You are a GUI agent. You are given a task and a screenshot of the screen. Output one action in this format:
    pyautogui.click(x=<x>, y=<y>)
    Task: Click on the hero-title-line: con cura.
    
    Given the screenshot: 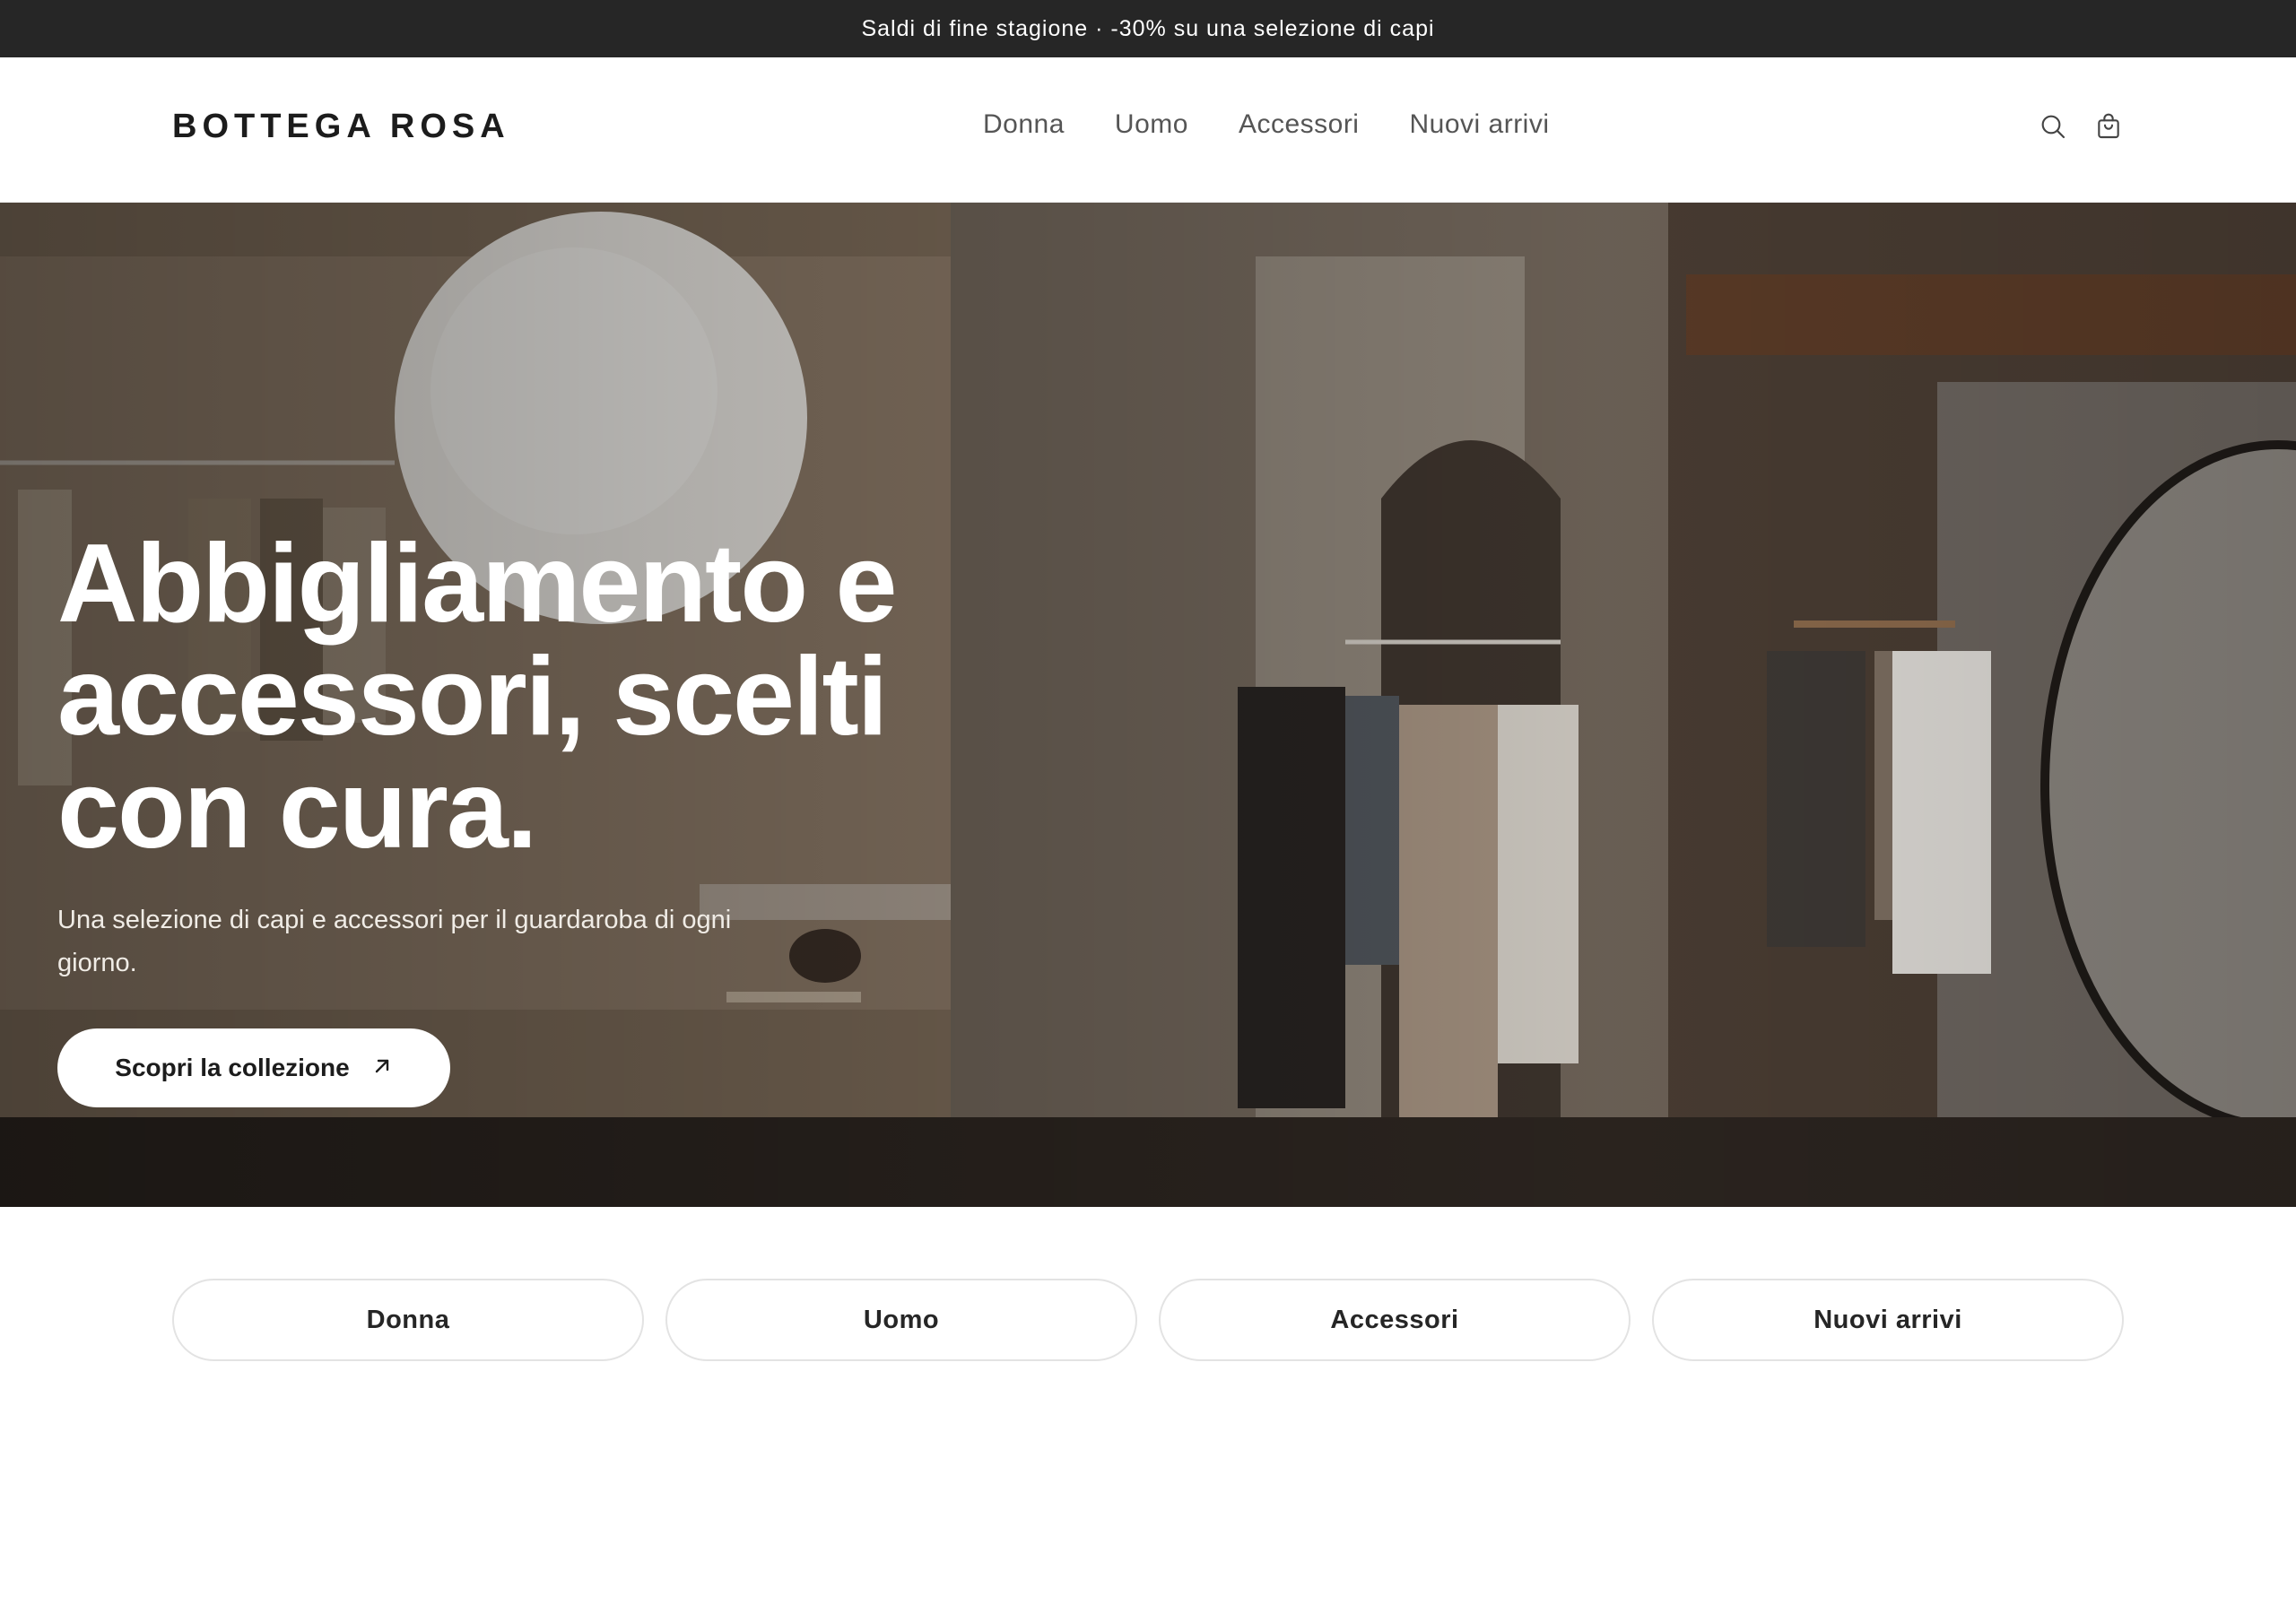 What is the action you would take?
    pyautogui.click(x=297, y=810)
    